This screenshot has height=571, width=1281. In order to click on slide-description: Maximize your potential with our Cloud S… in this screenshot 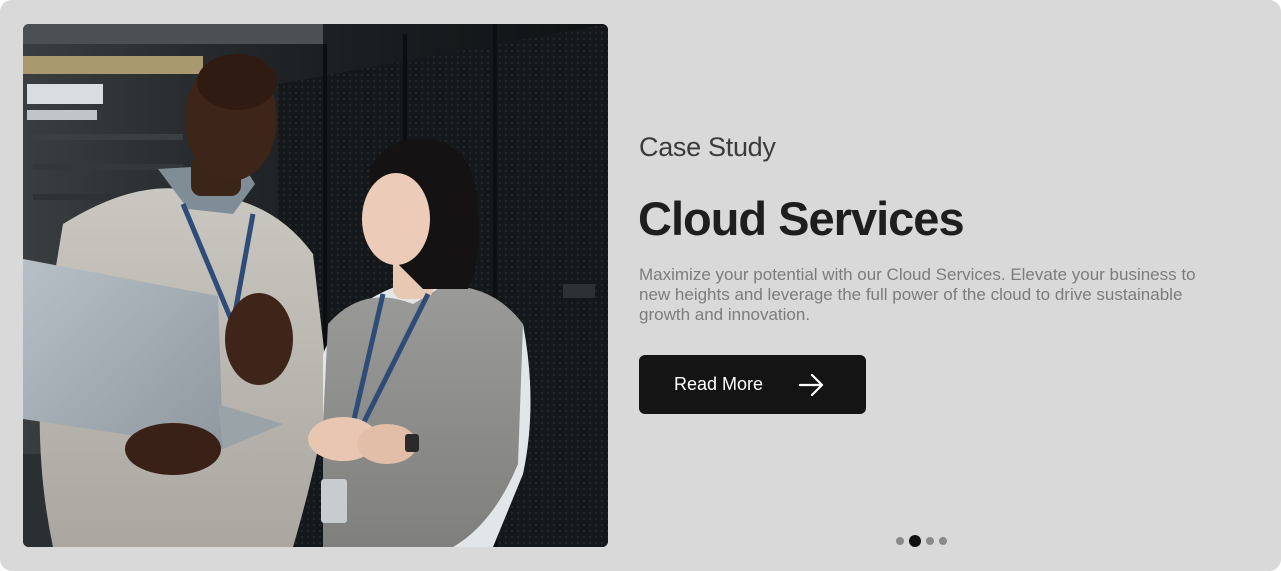, I will do `click(917, 294)`.